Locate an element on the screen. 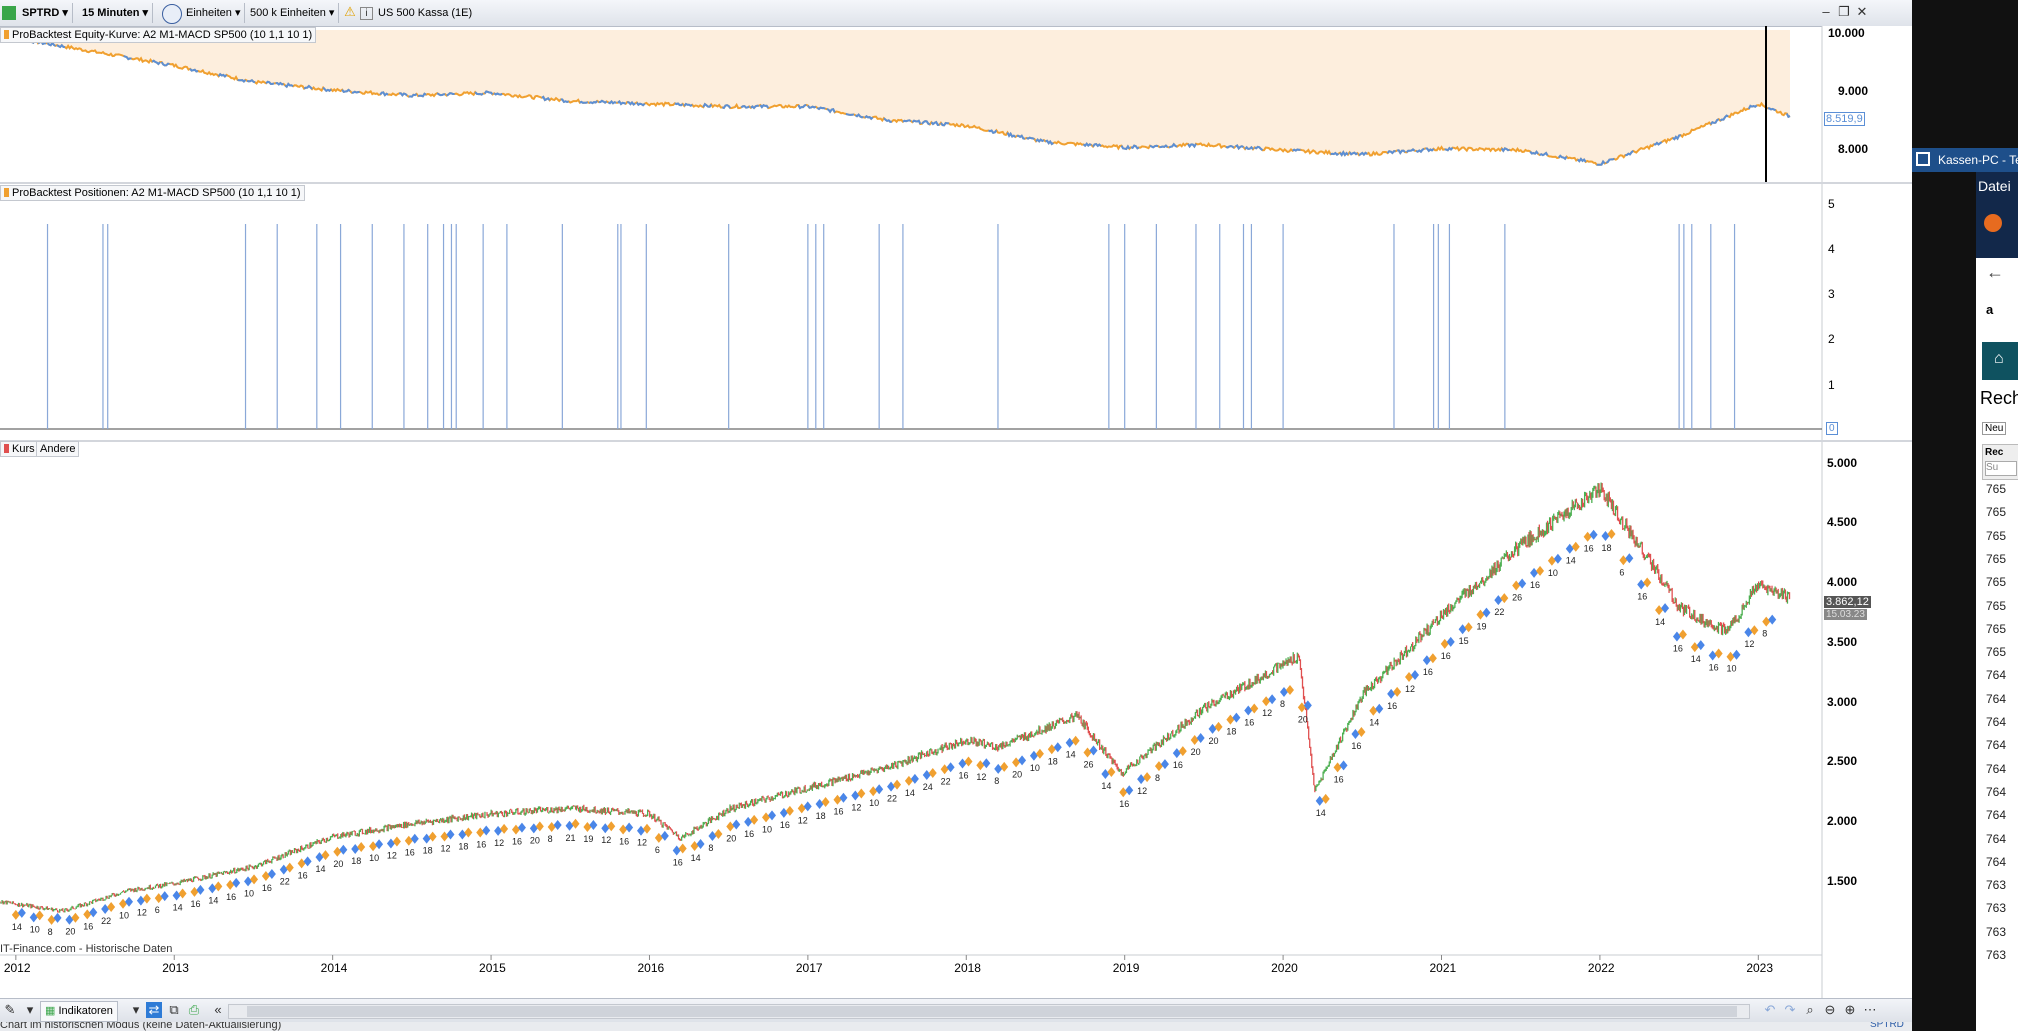  price-tick-2500: 2.500 is located at coordinates (1842, 761).